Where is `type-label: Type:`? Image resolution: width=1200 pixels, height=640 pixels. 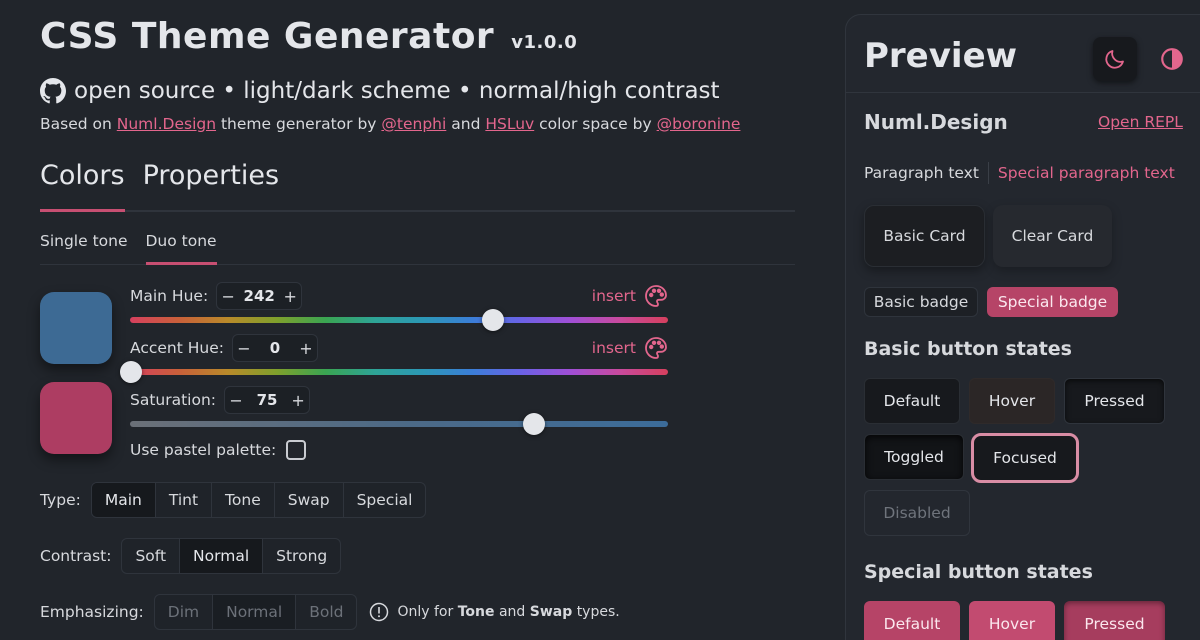 type-label: Type: is located at coordinates (60, 500).